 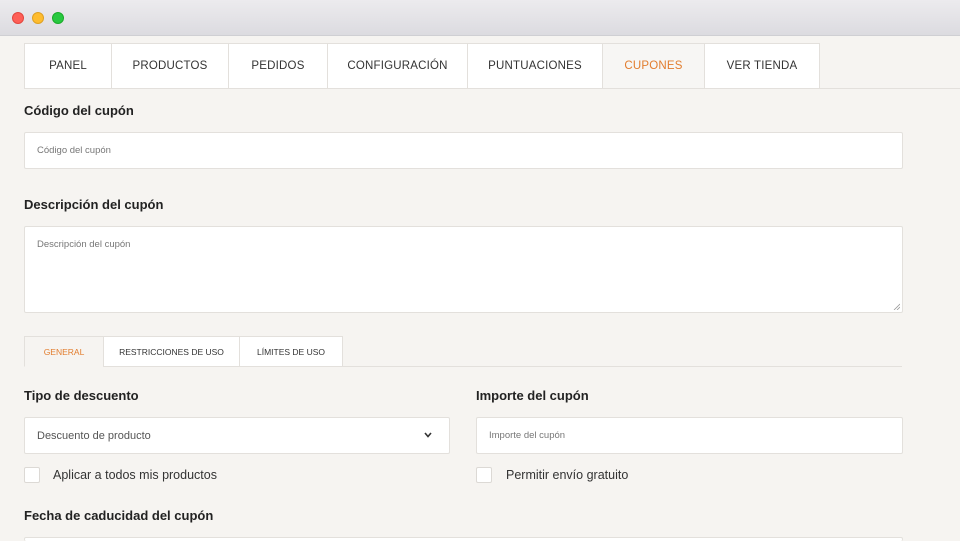 I want to click on apply-all-checkbox, so click(x=32, y=475).